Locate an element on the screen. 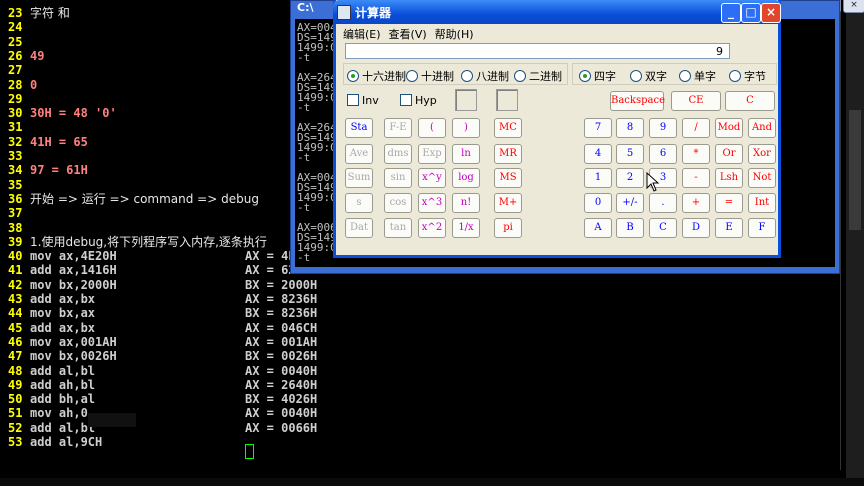  key-mc-button: MC is located at coordinates (508, 128).